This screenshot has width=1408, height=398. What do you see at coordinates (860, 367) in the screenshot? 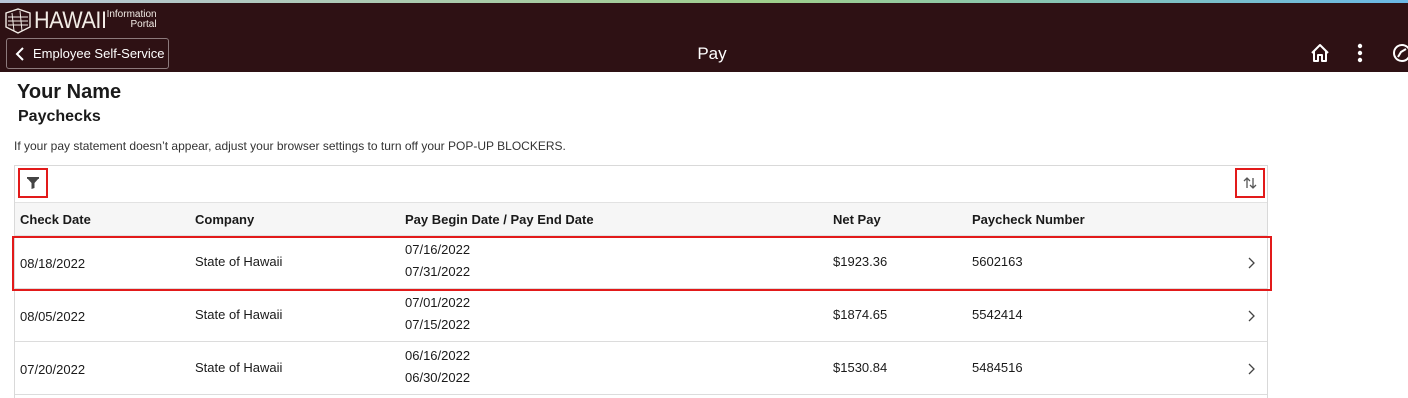
I see `net-pay: $1530.84` at bounding box center [860, 367].